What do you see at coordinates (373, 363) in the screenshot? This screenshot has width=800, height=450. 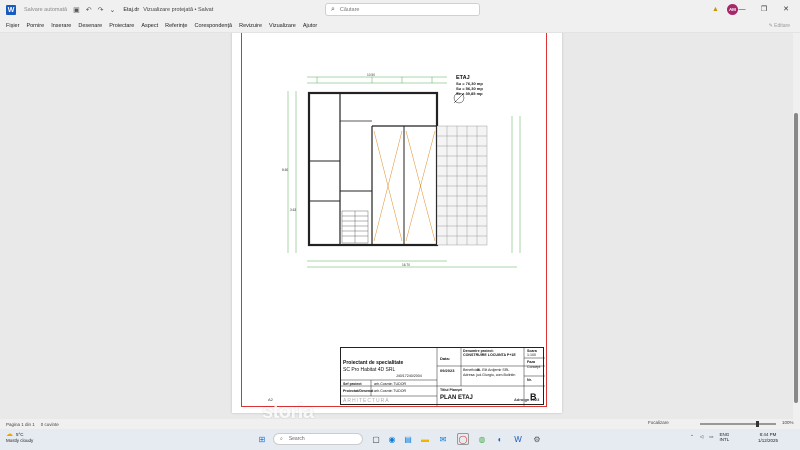 I see `designer-label: Proiectant de specialitate` at bounding box center [373, 363].